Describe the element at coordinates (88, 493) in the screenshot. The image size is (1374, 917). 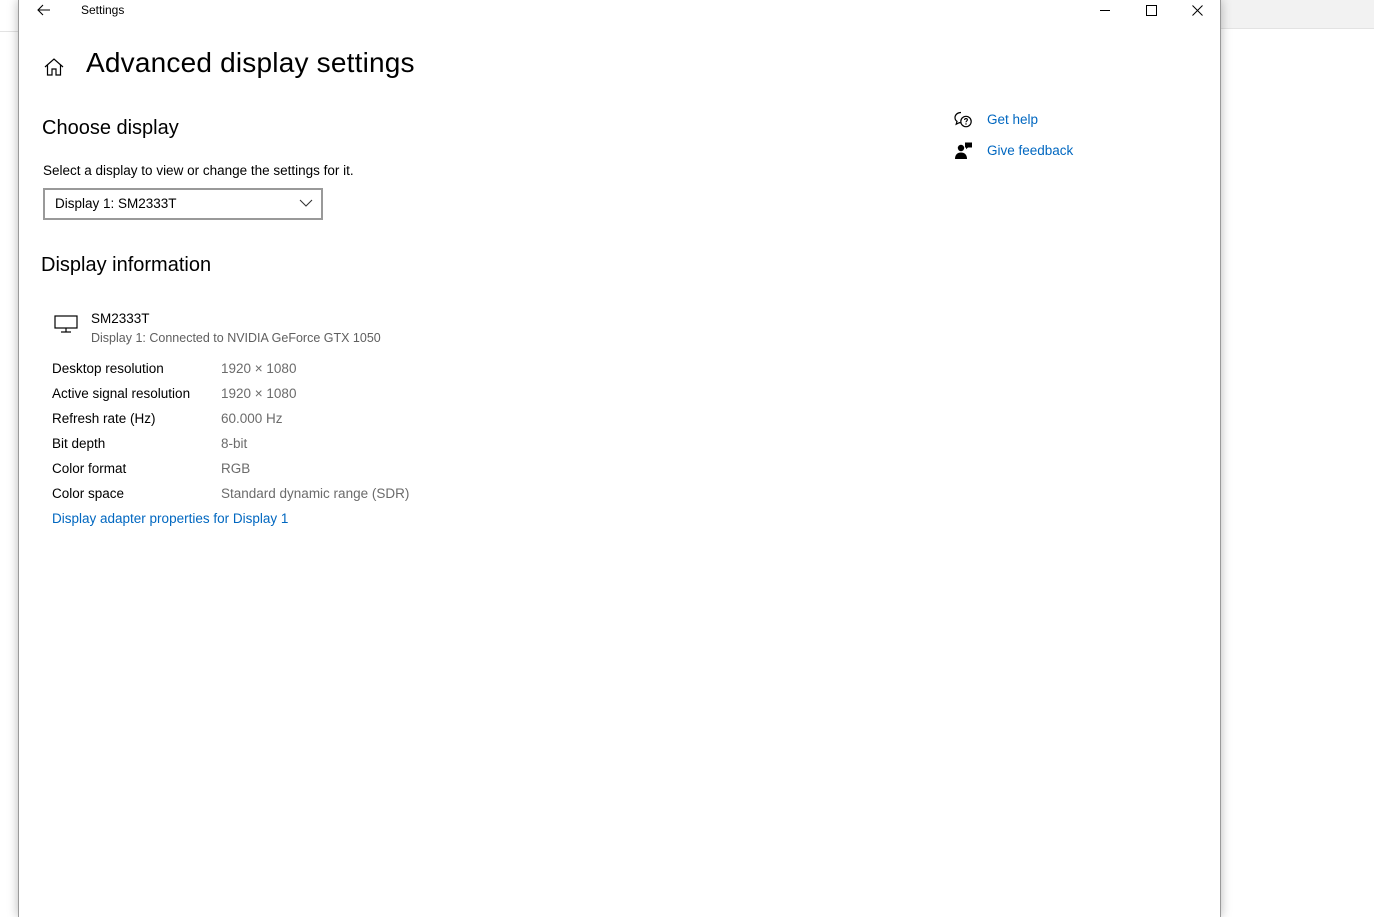
I see `info-label: Color space` at that location.